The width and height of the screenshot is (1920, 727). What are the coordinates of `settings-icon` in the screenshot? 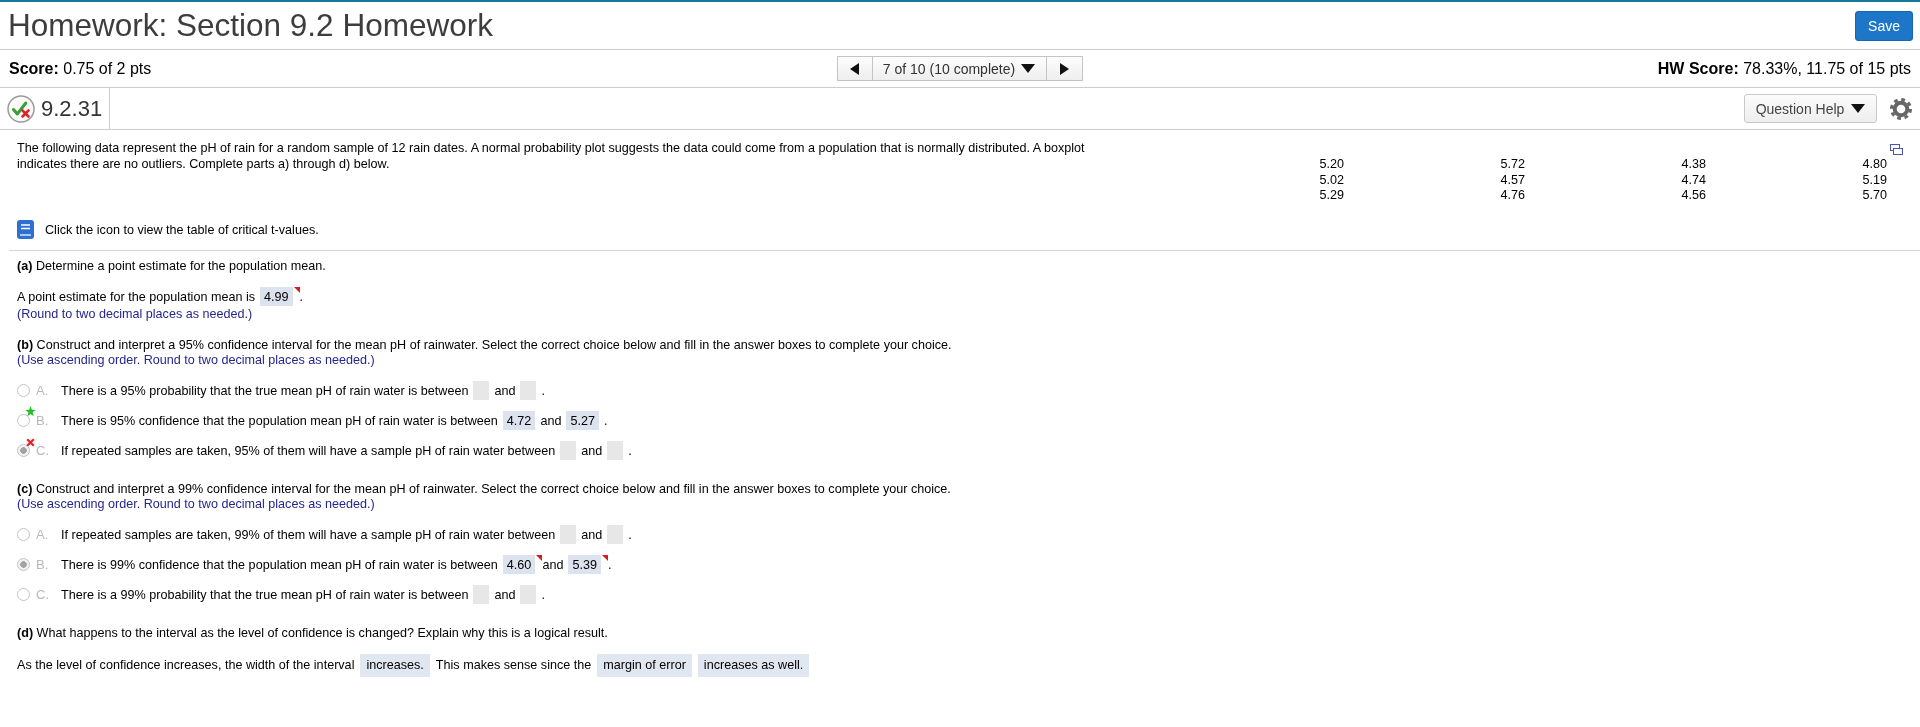 It's located at (1901, 108).